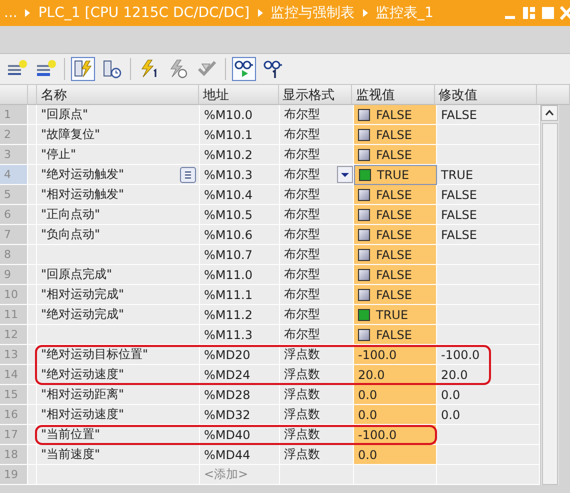 The width and height of the screenshot is (570, 493). What do you see at coordinates (238, 95) in the screenshot?
I see `column-header: 地址` at bounding box center [238, 95].